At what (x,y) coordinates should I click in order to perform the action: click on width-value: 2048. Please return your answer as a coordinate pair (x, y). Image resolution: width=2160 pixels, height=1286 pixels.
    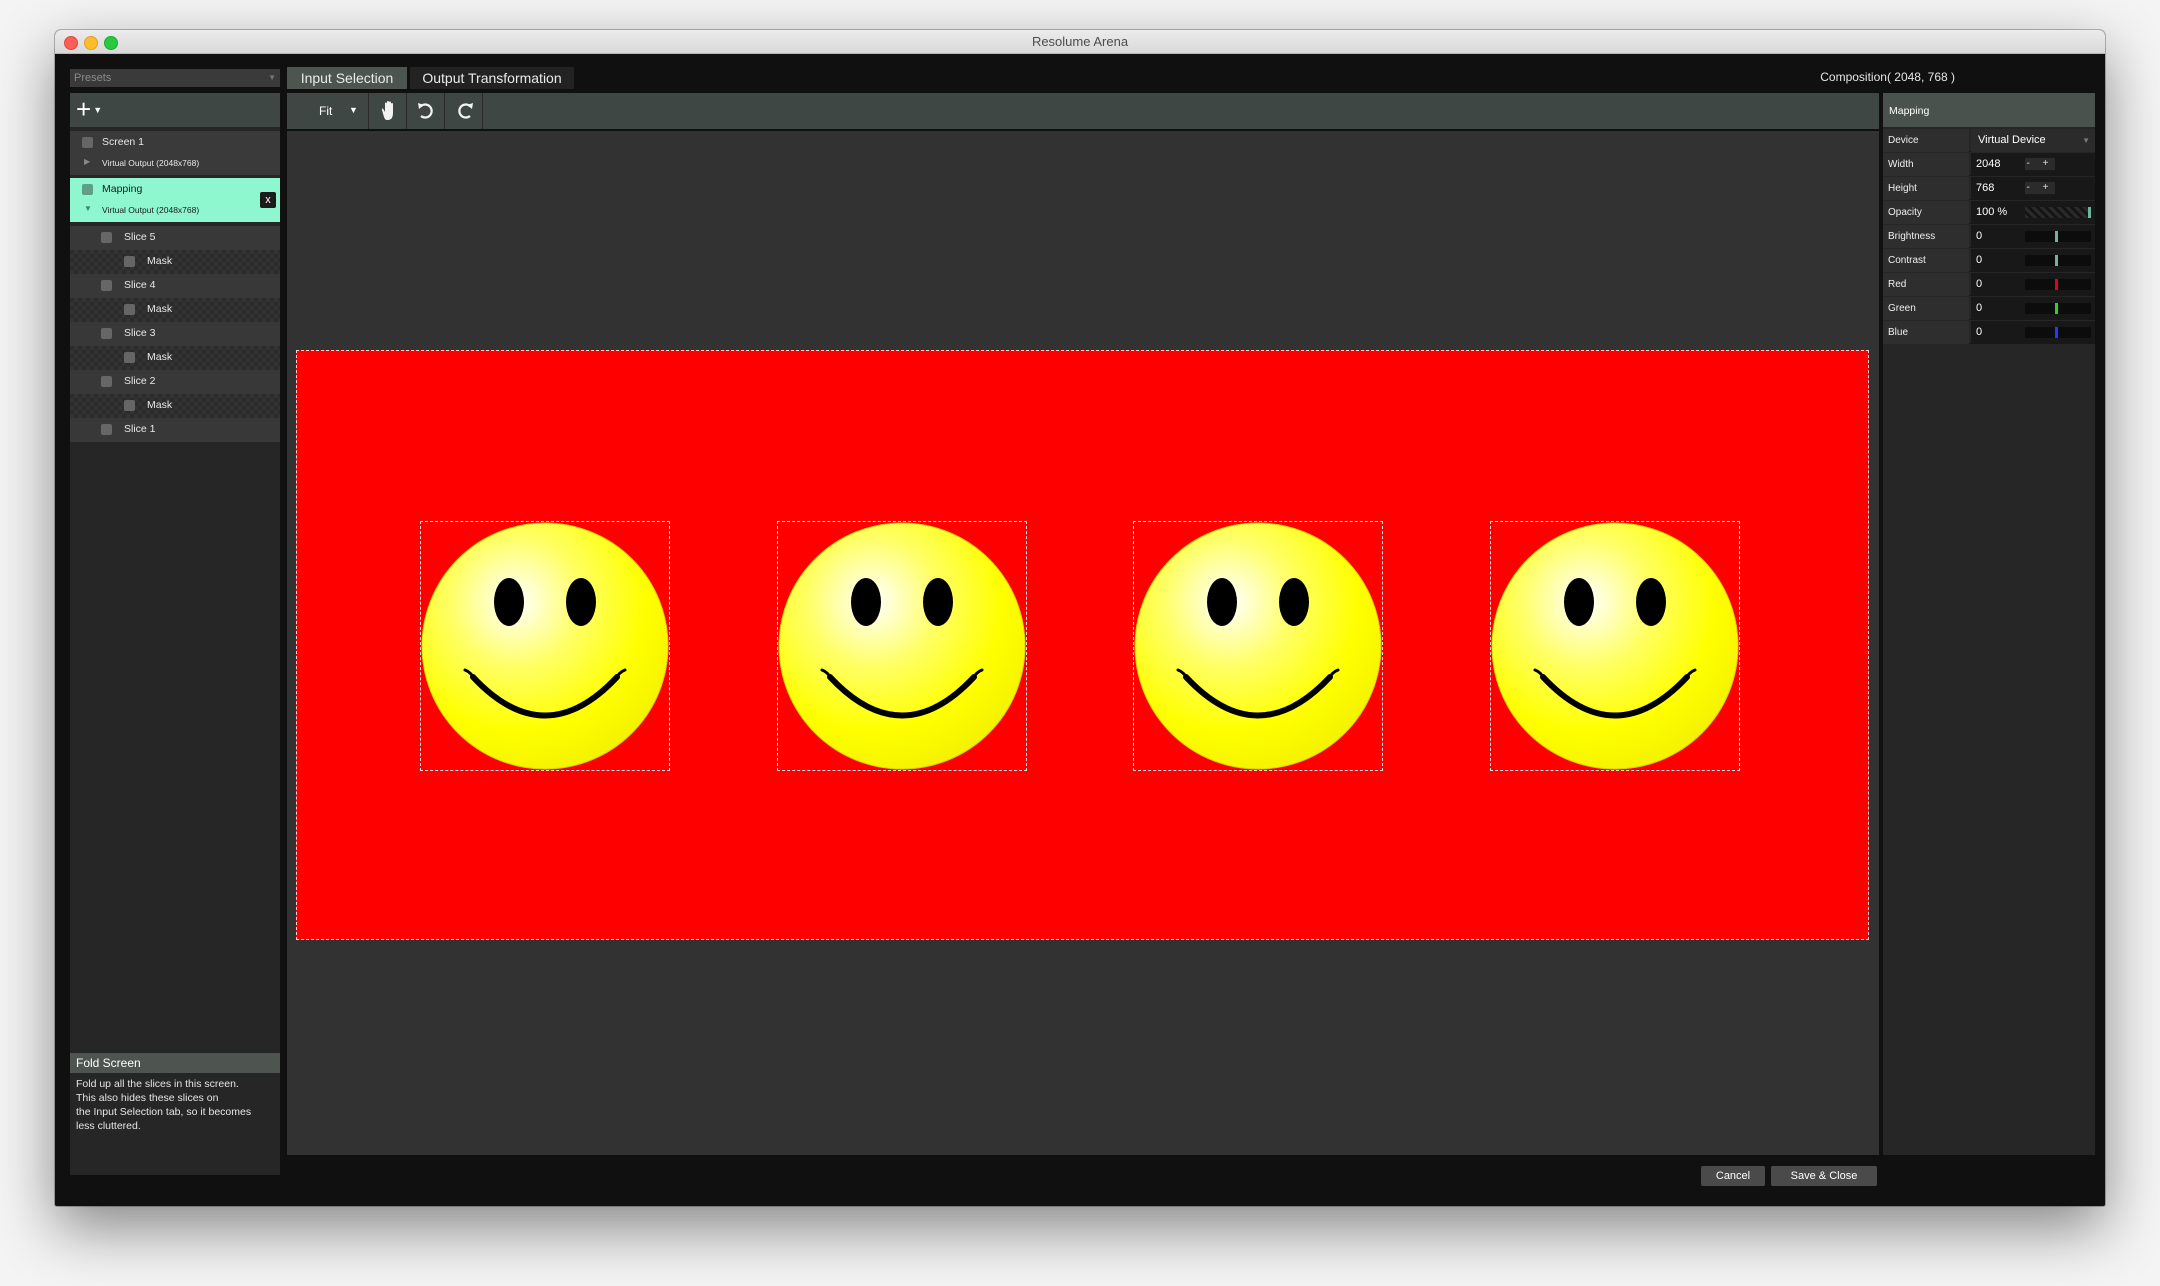
    Looking at the image, I should click on (1988, 164).